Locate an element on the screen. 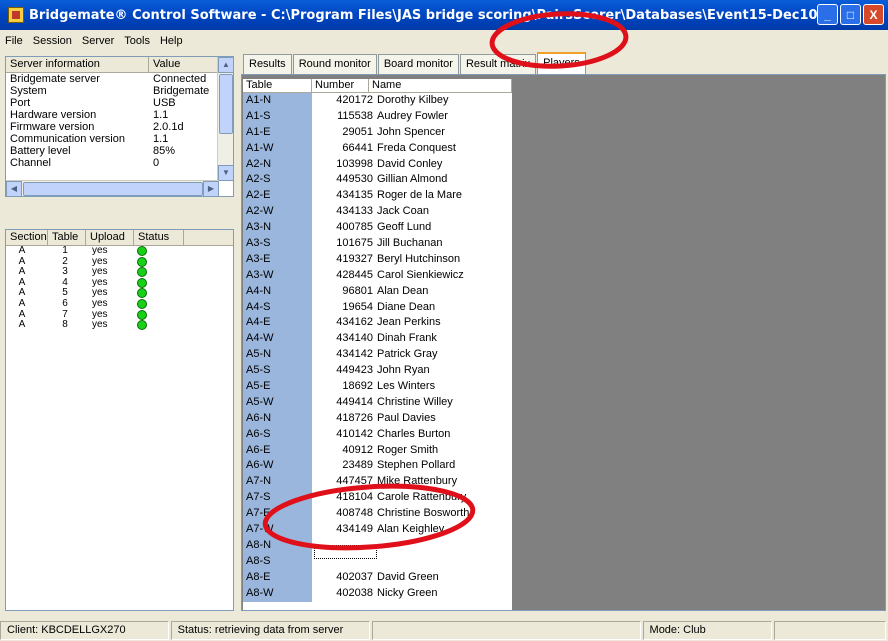 The height and width of the screenshot is (641, 888). player-name-cell: Geoff Lund is located at coordinates (444, 228).